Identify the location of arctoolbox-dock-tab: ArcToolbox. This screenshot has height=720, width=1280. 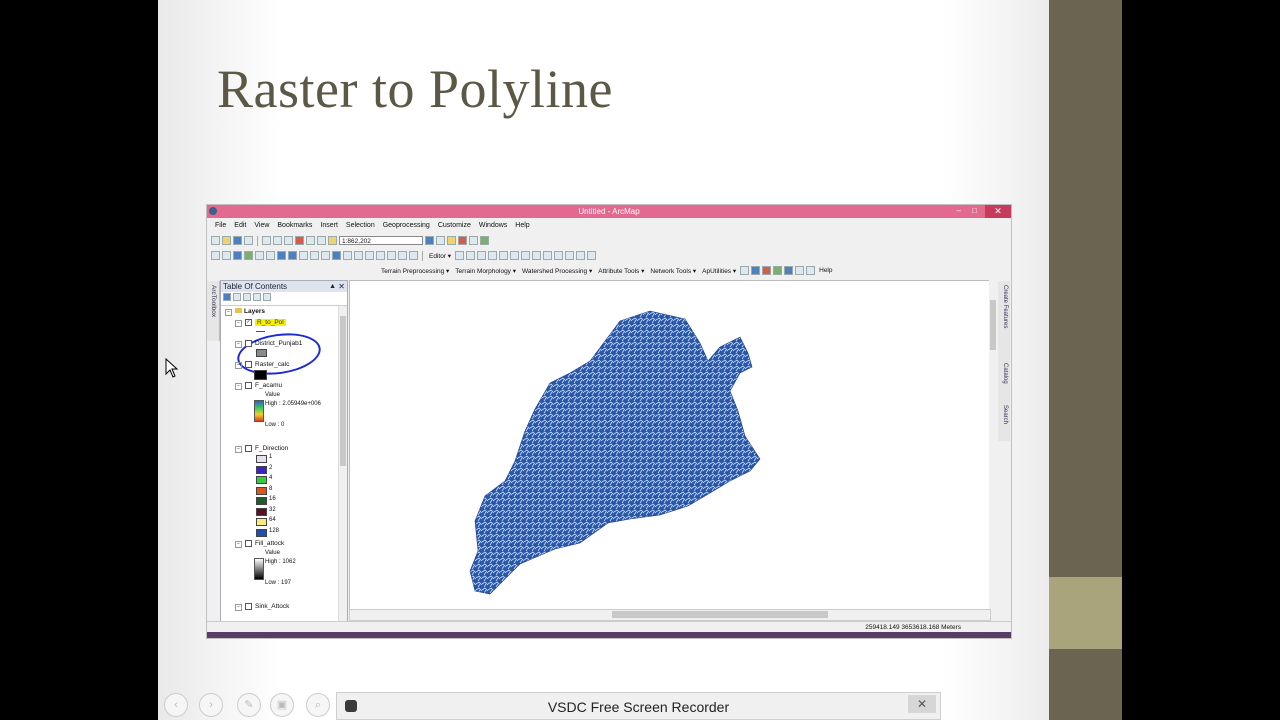
(213, 311).